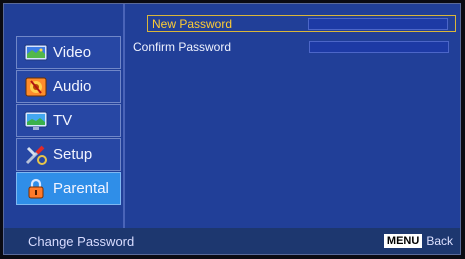  What do you see at coordinates (232, 241) in the screenshot?
I see `status-bar: Change Password MENU Back` at bounding box center [232, 241].